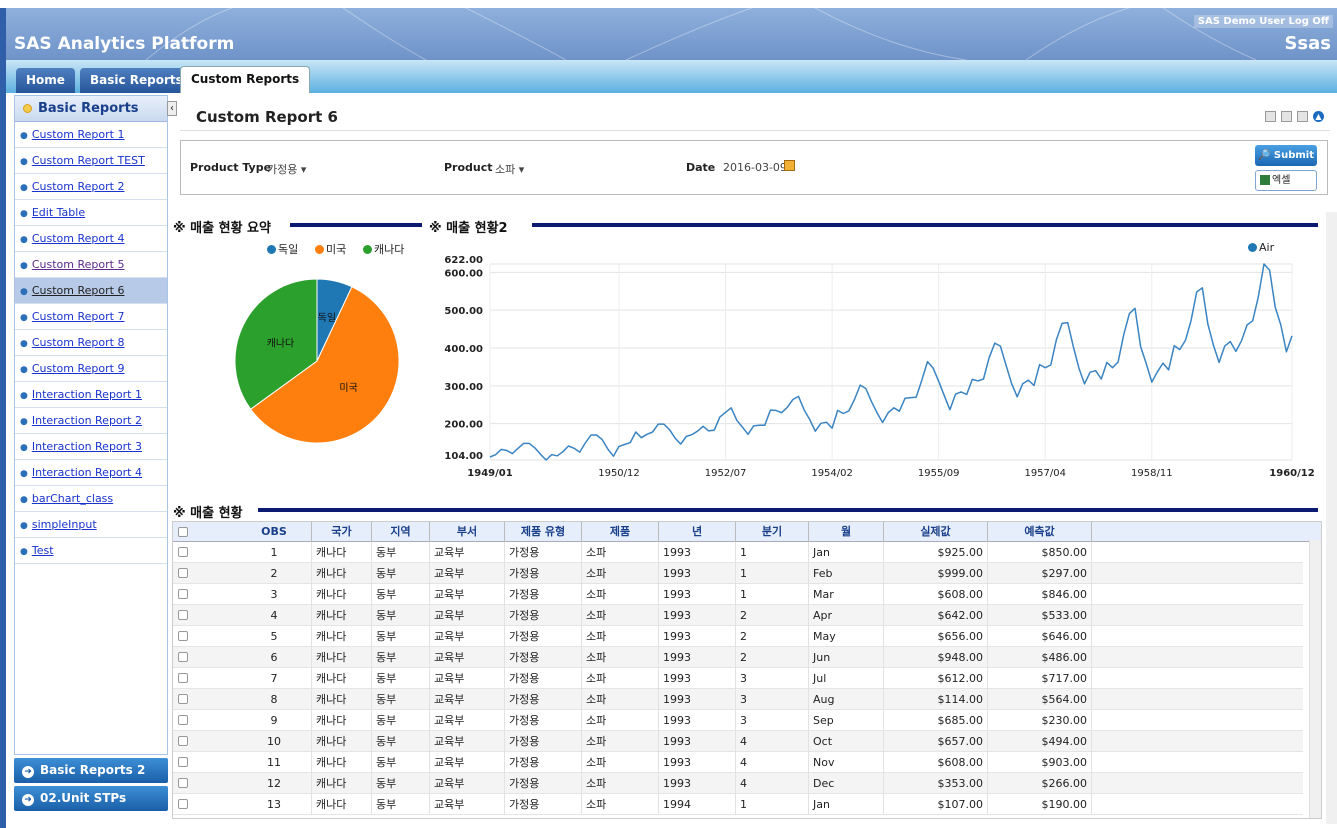  What do you see at coordinates (1315, 679) in the screenshot?
I see `grid-scrollbar` at bounding box center [1315, 679].